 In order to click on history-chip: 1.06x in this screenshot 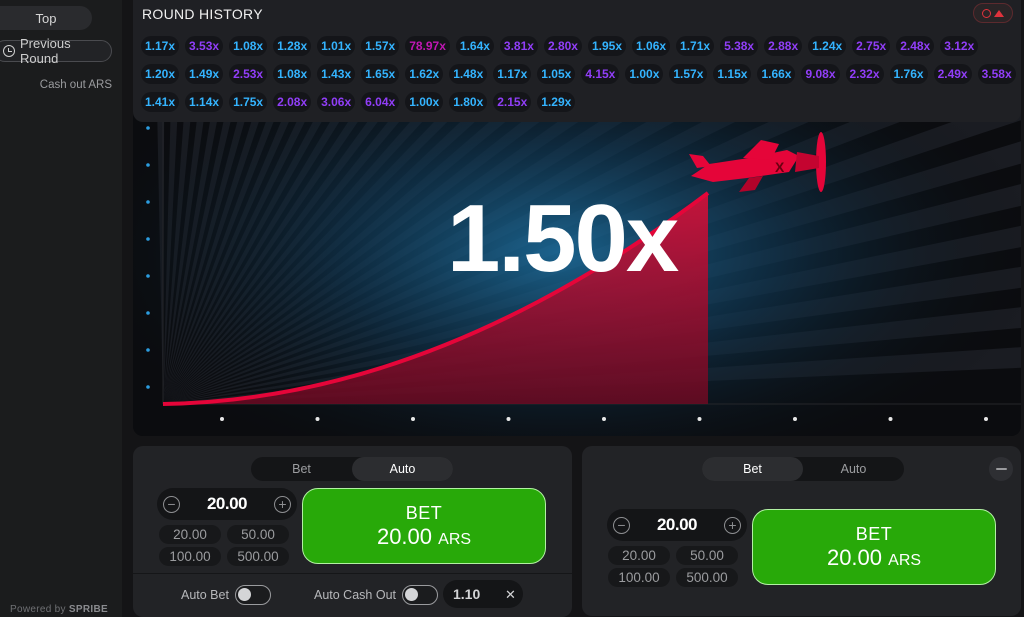, I will do `click(651, 46)`.